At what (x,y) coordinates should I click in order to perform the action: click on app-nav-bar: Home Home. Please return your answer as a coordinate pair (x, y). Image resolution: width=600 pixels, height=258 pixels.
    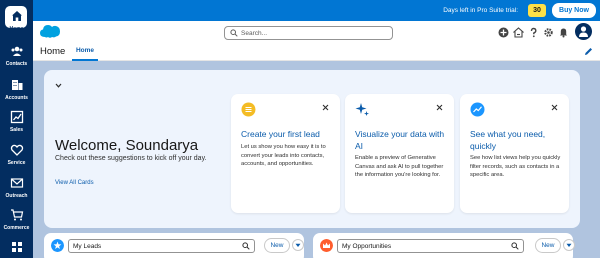
    Looking at the image, I should click on (316, 52).